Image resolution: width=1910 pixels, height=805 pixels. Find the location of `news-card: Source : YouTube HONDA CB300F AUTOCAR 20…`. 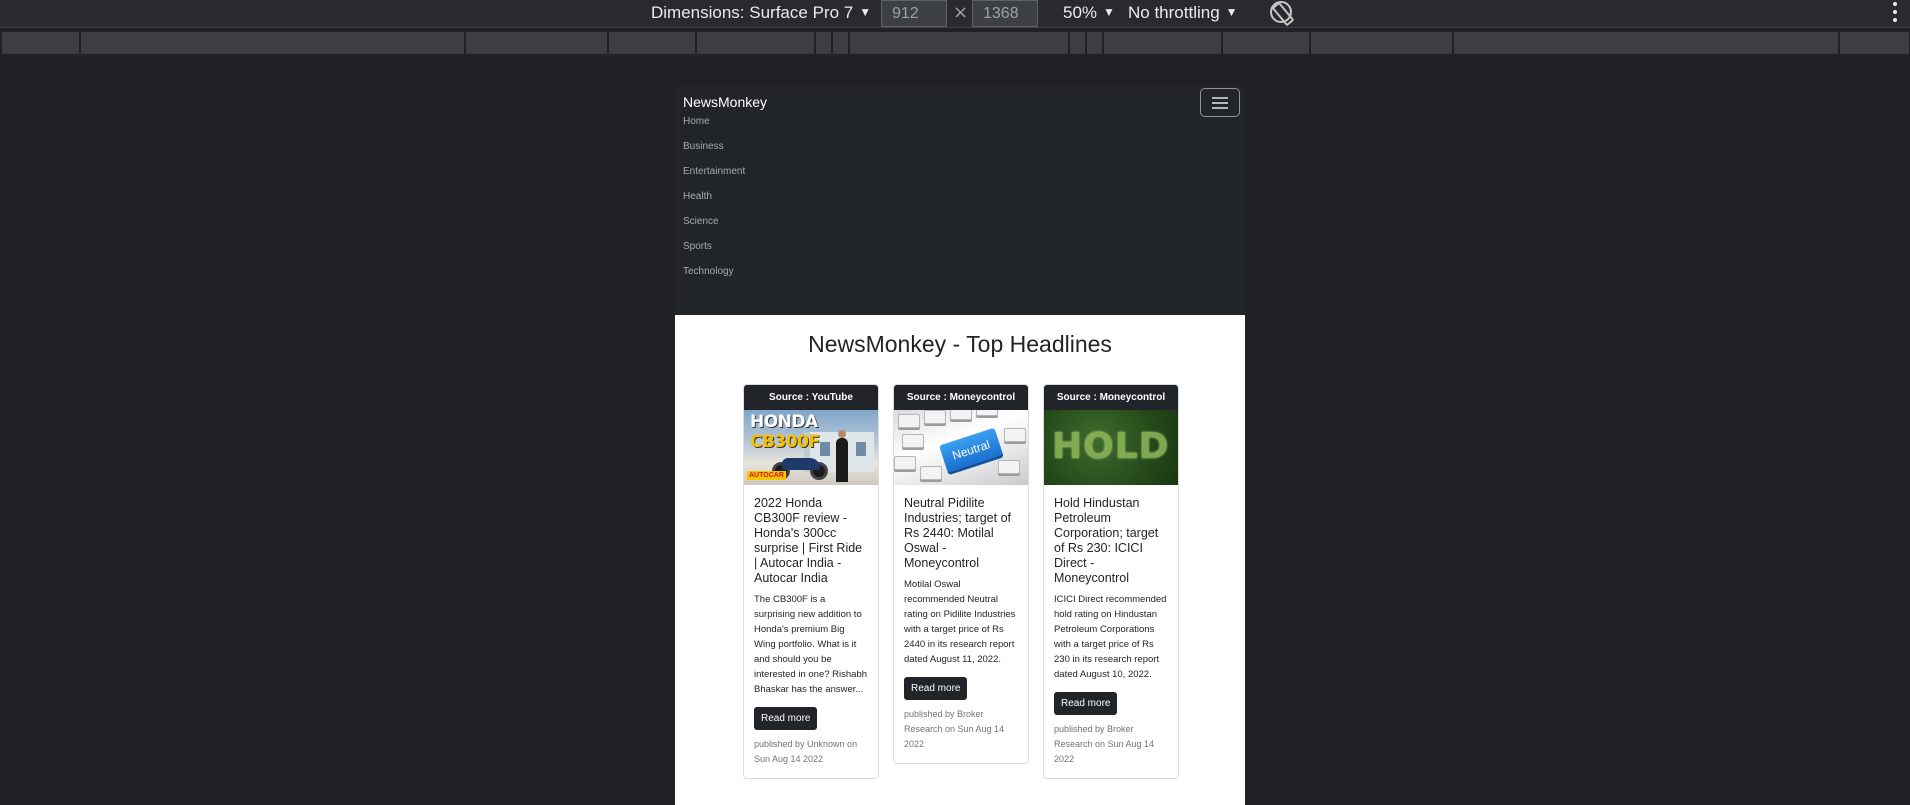

news-card: Source : YouTube HONDA CB300F AUTOCAR 20… is located at coordinates (811, 581).